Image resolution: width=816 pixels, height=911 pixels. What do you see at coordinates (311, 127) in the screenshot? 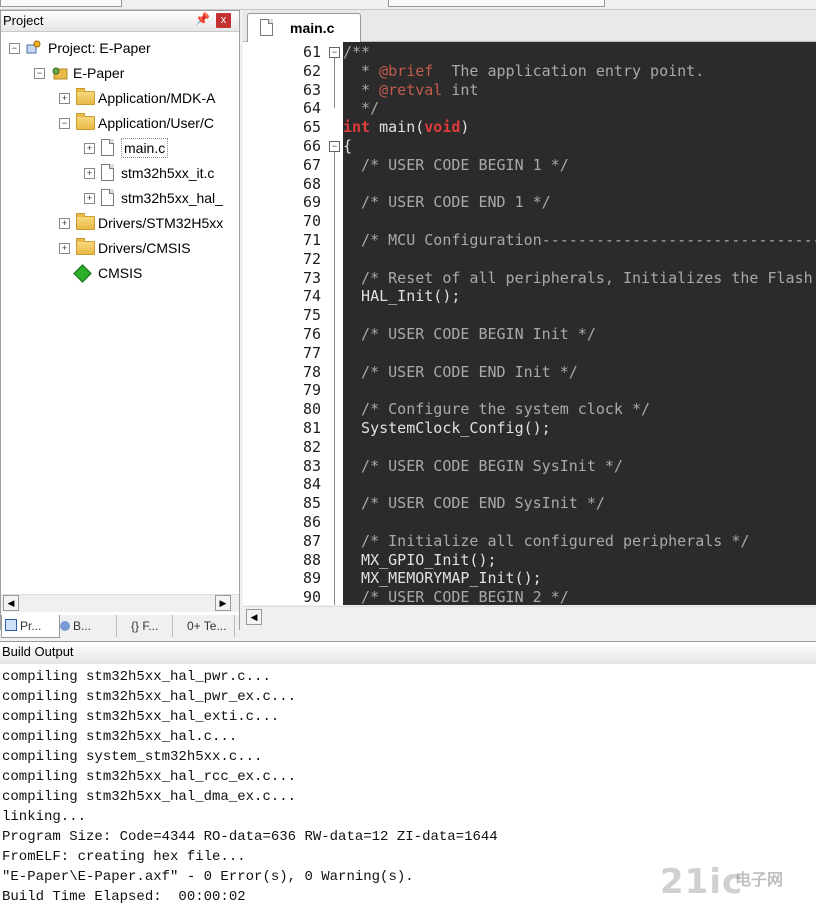
I see `line-number: 65` at bounding box center [311, 127].